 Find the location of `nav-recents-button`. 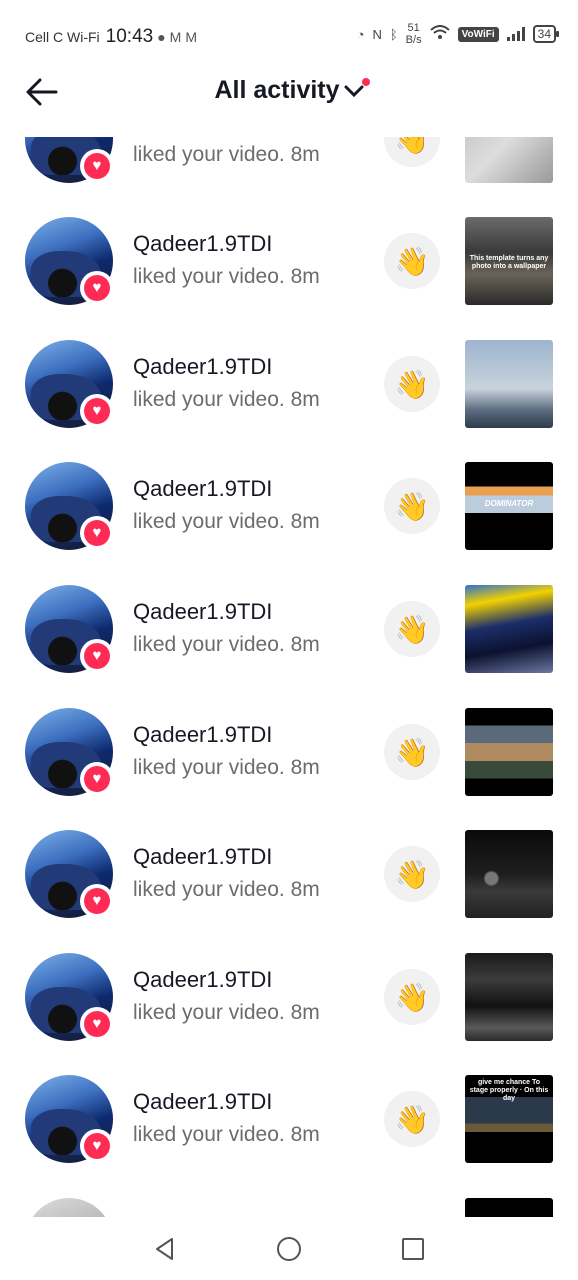

nav-recents-button is located at coordinates (413, 1249).